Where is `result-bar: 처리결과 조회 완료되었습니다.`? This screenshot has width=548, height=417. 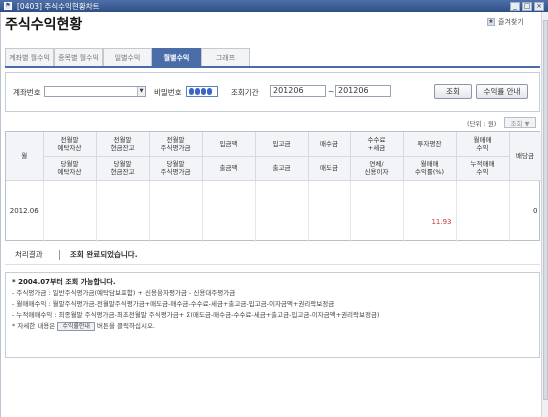
result-bar: 처리결과 조회 완료되었습니다. is located at coordinates (272, 255).